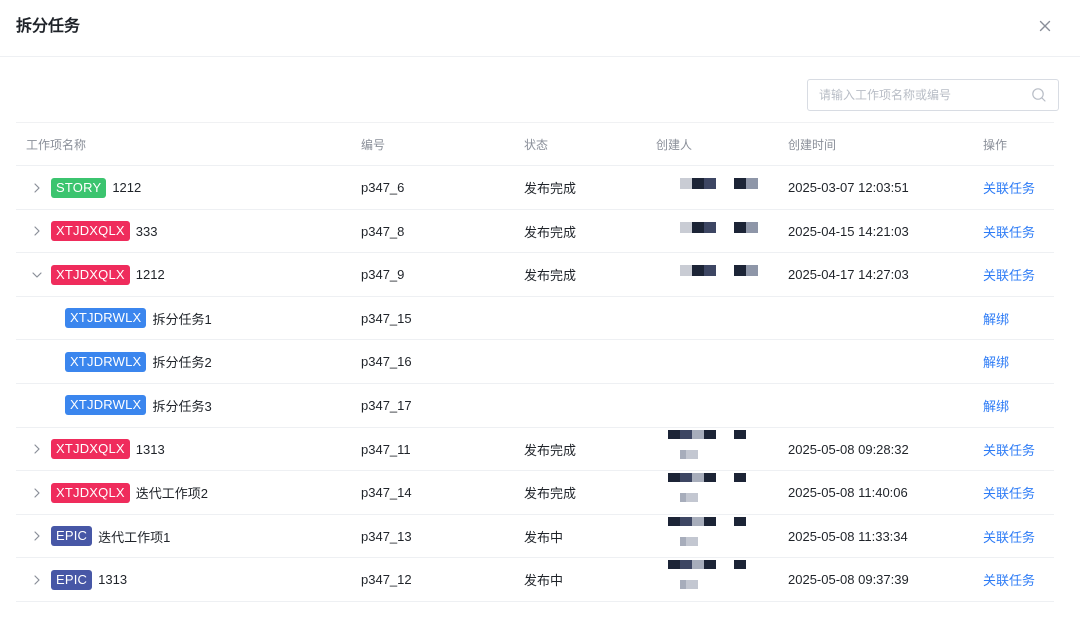 This screenshot has width=1080, height=622. I want to click on work-item-name: 迭代工作项2, so click(172, 494).